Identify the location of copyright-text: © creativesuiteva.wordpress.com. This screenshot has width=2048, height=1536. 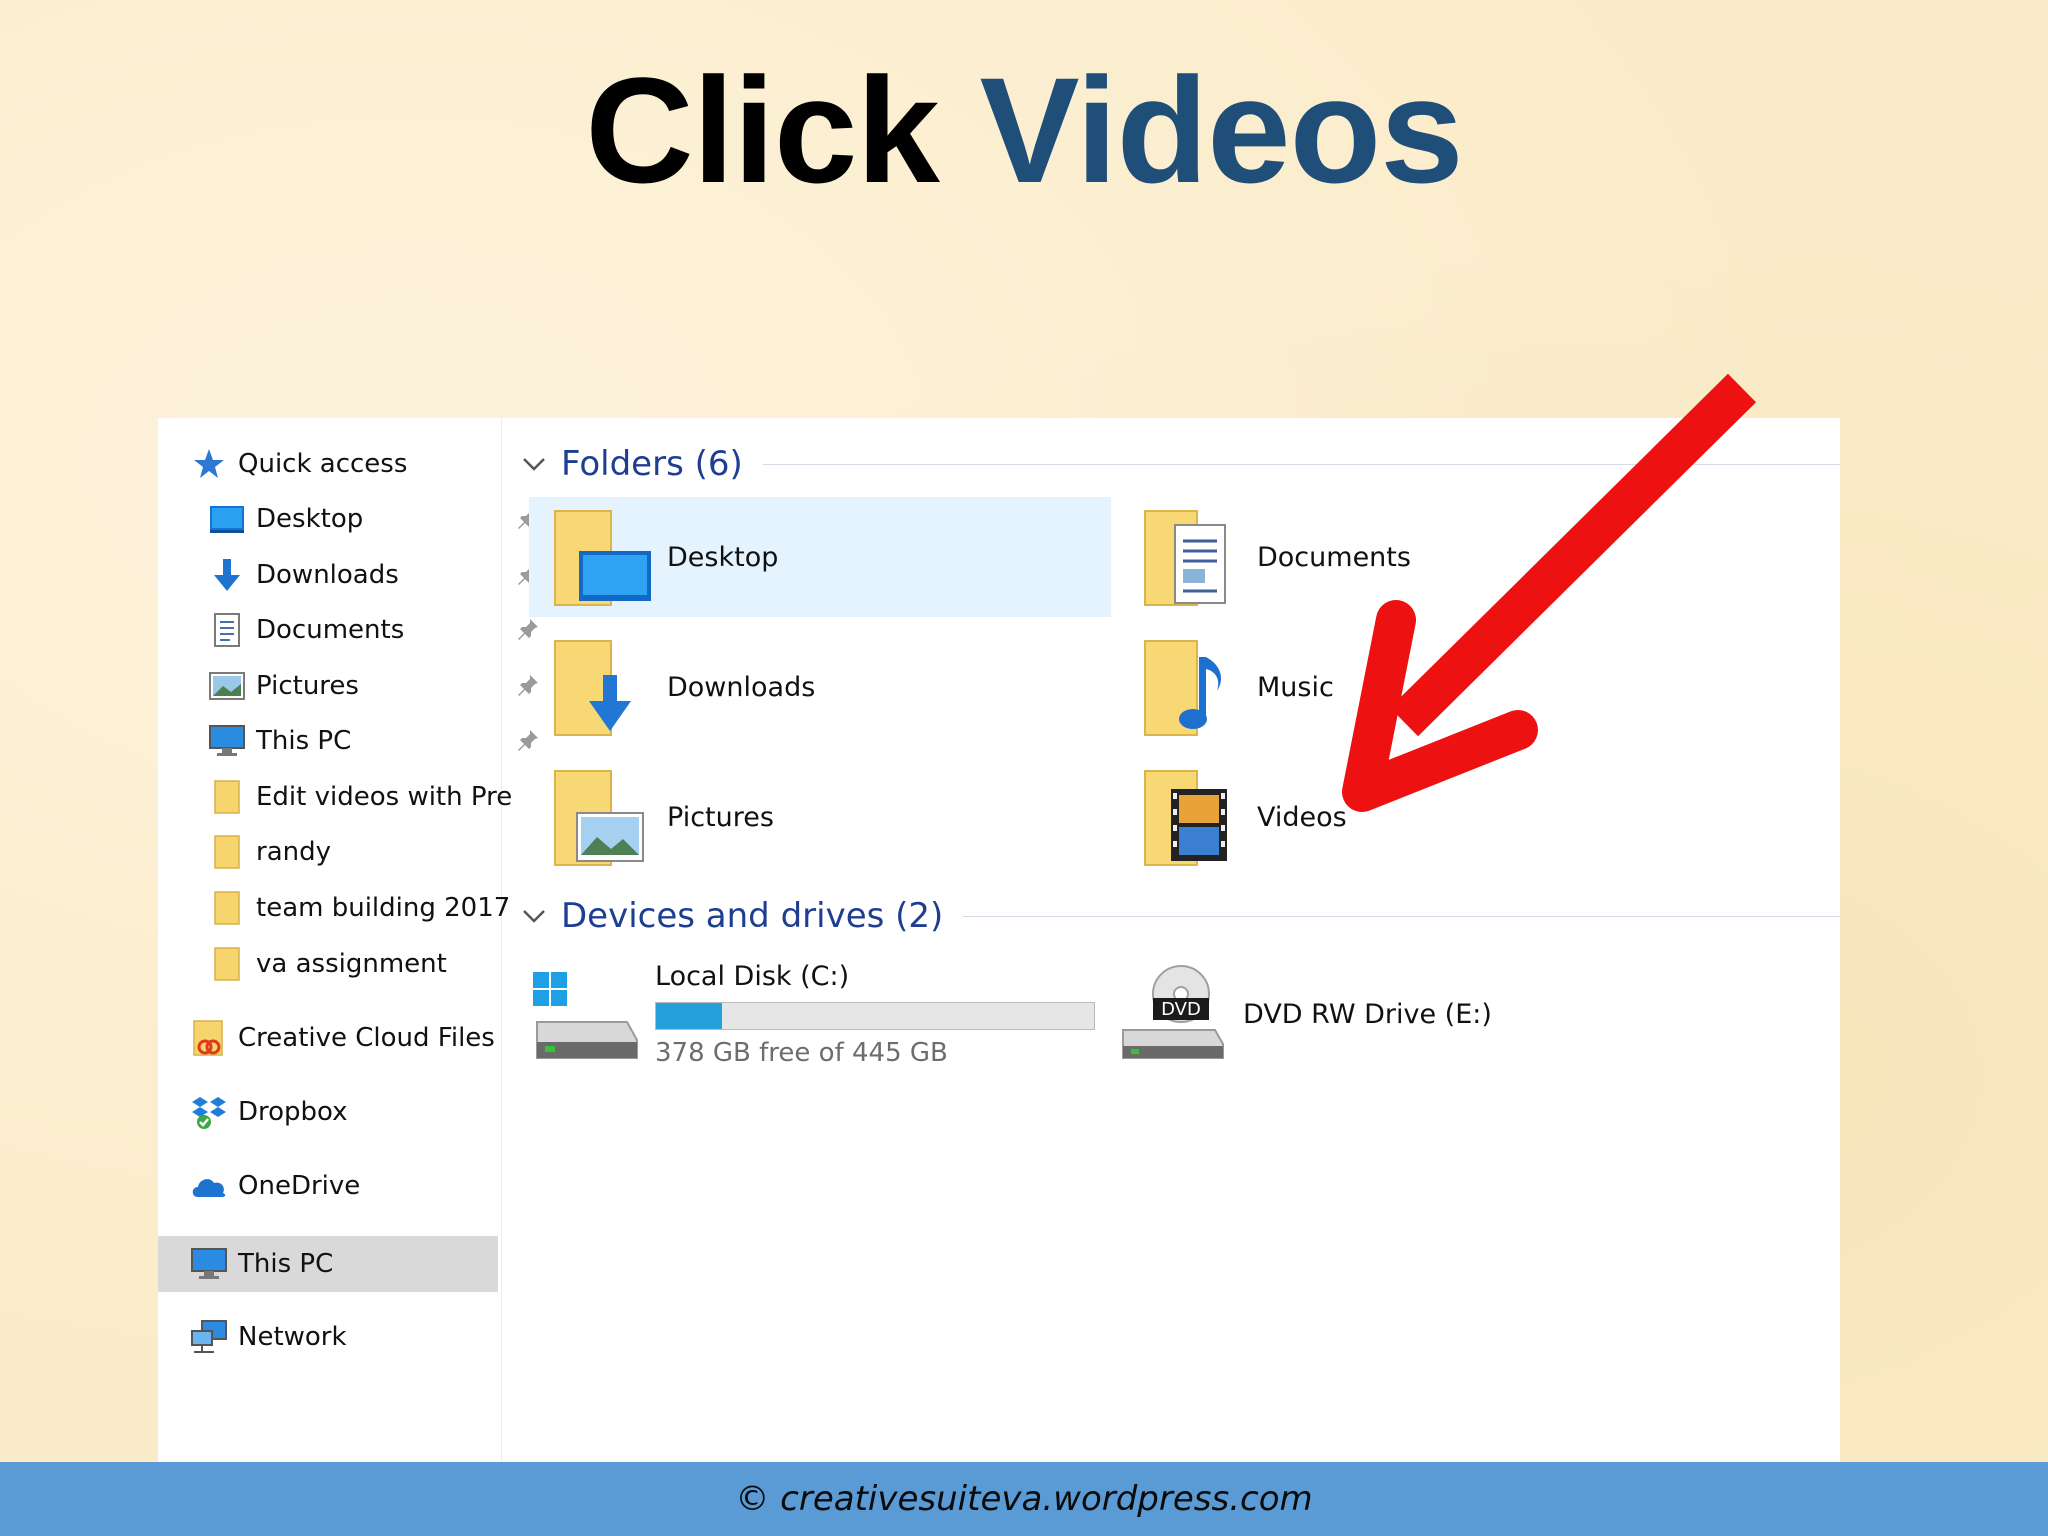
(1024, 1499).